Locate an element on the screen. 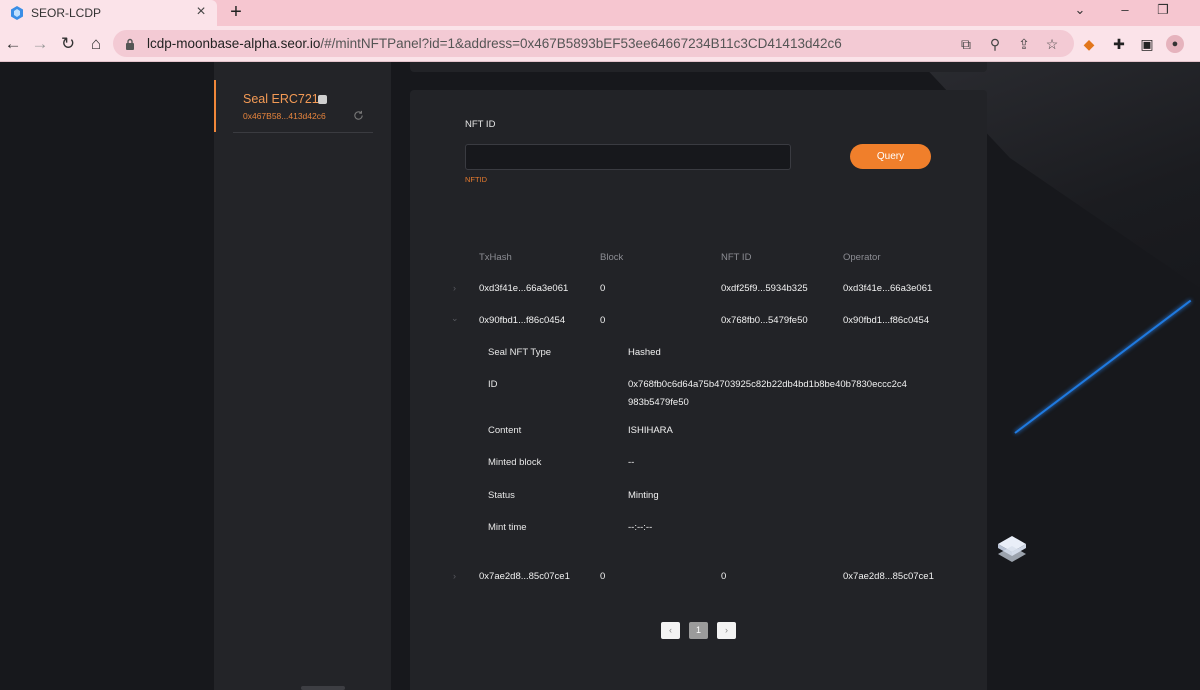 This screenshot has height=690, width=1200. pagination-prev-button: ‹ is located at coordinates (670, 630).